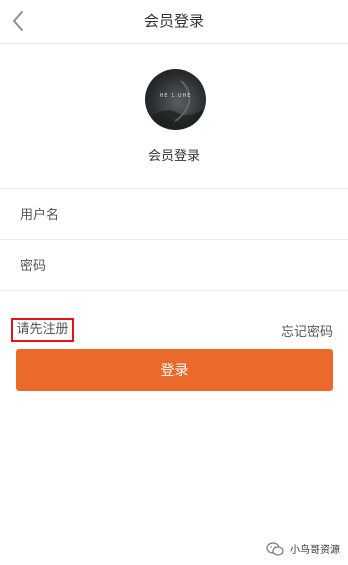 Image resolution: width=348 pixels, height=565 pixels. What do you see at coordinates (174, 370) in the screenshot?
I see `login-button: 登录` at bounding box center [174, 370].